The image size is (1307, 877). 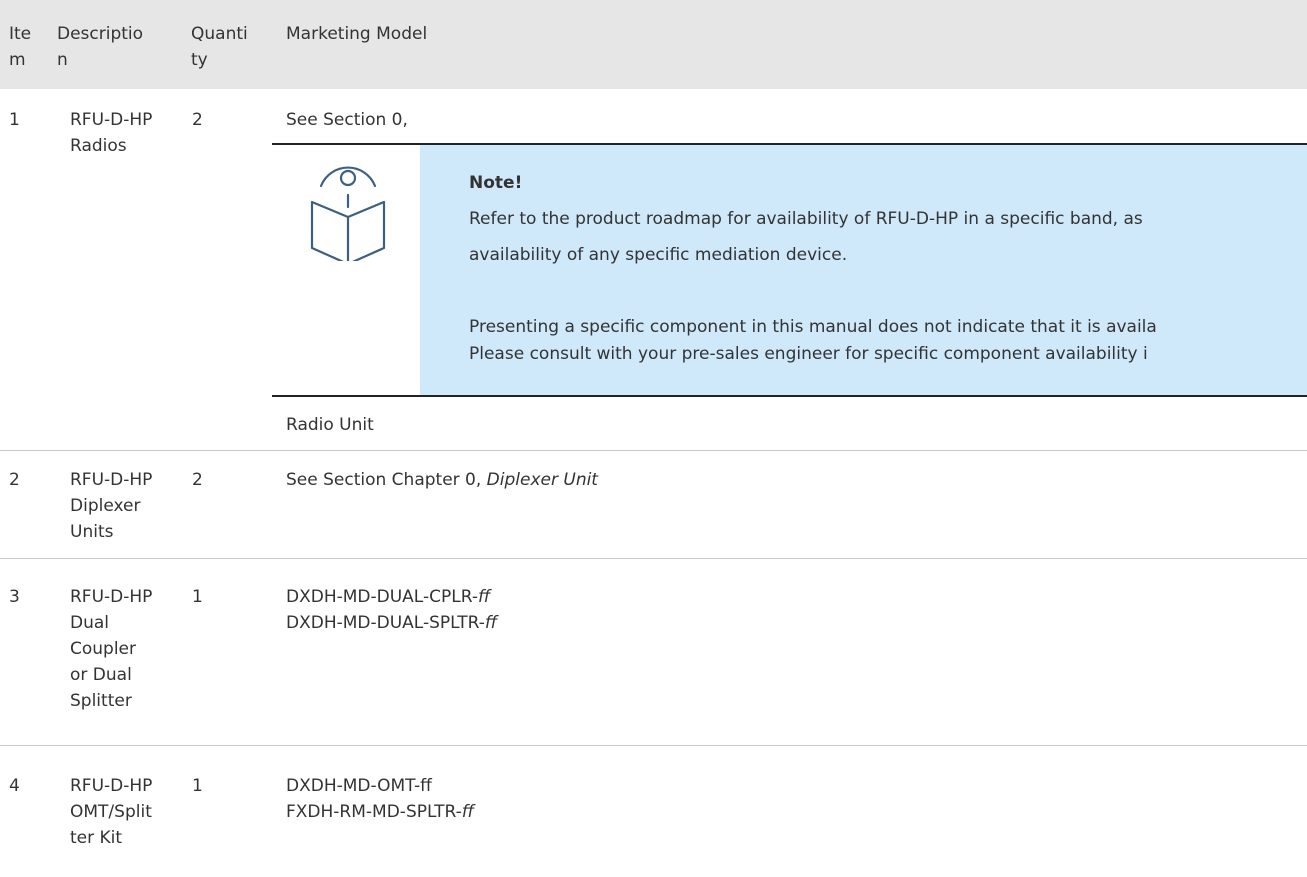 What do you see at coordinates (90, 623) in the screenshot?
I see `description-line: Dual` at bounding box center [90, 623].